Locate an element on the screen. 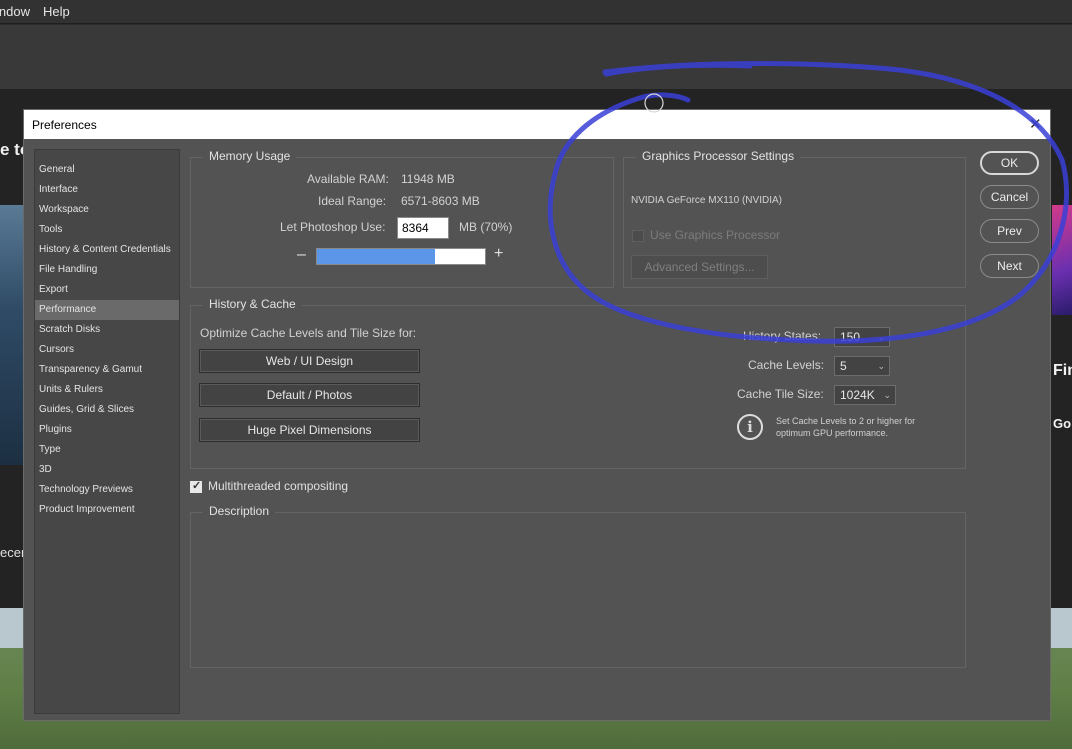 This screenshot has width=1072, height=749. multithreaded-compositing-checkbox is located at coordinates (196, 486).